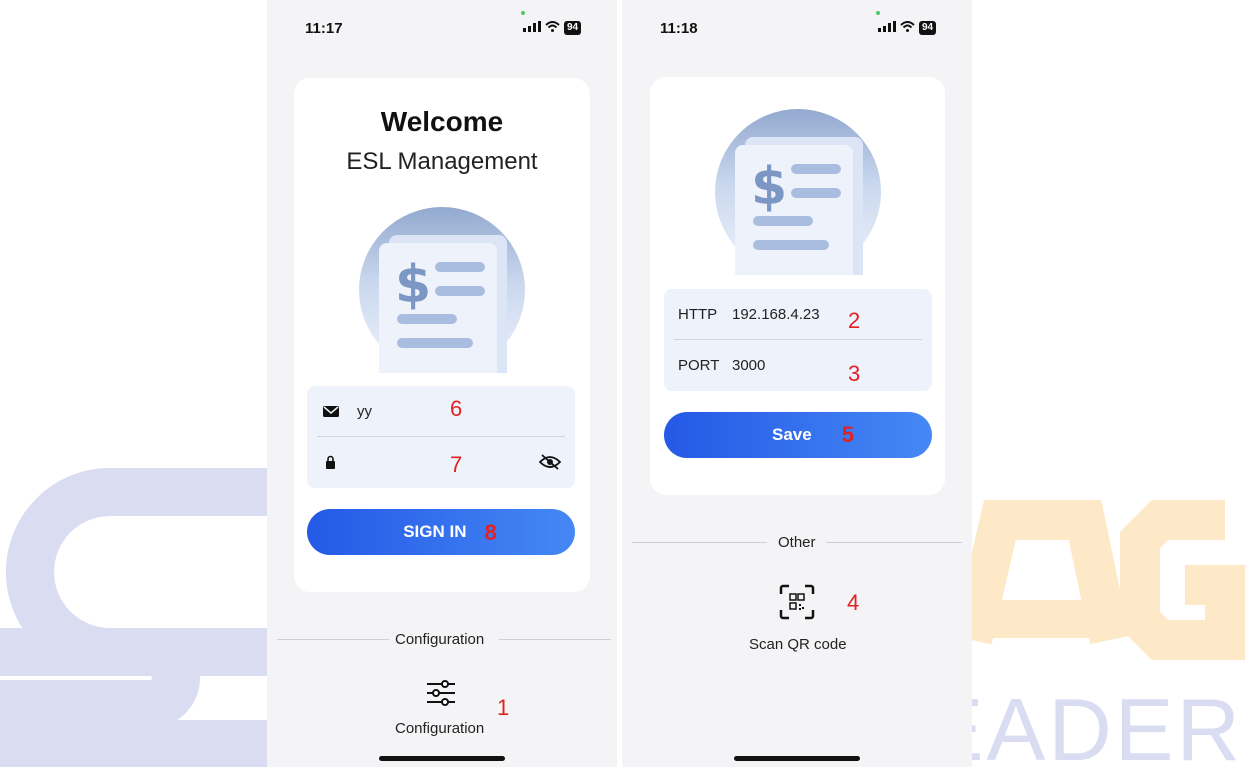  What do you see at coordinates (442, 121) in the screenshot?
I see `welcome-title: Welcome` at bounding box center [442, 121].